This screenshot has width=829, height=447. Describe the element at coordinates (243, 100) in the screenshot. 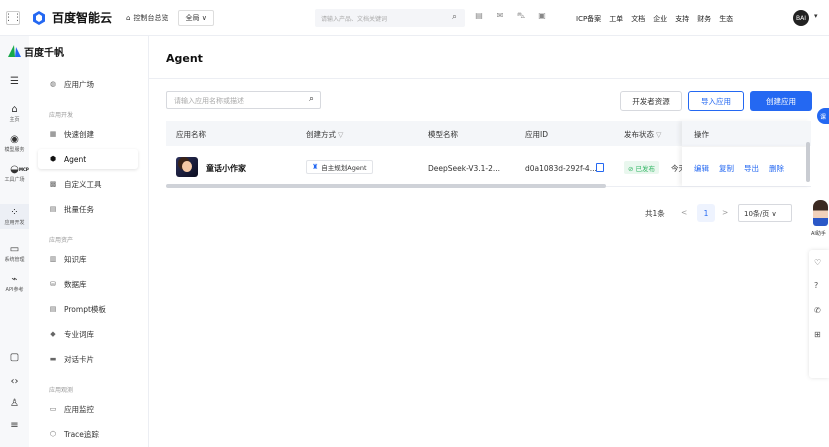

I see `app-search-input: 请输入应用名称或描述 ⌕` at that location.